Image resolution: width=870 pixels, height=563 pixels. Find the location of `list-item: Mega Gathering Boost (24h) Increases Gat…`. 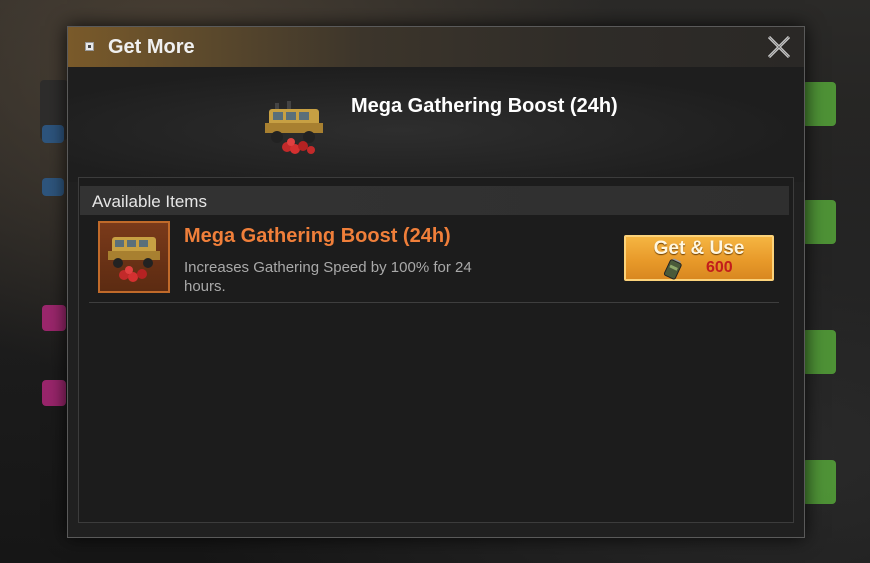

list-item: Mega Gathering Boost (24h) Increases Gat… is located at coordinates (434, 260).